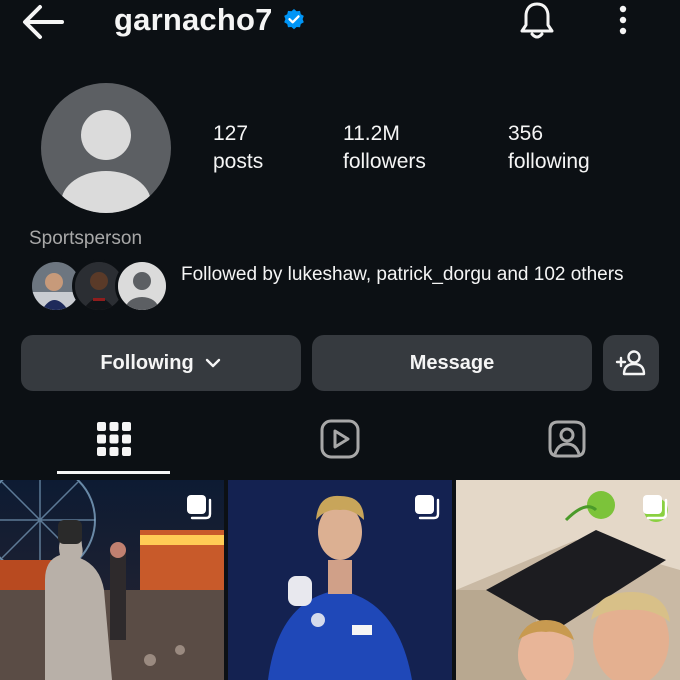 Image resolution: width=680 pixels, height=680 pixels. Describe the element at coordinates (238, 161) in the screenshot. I see `posts-label: posts` at that location.